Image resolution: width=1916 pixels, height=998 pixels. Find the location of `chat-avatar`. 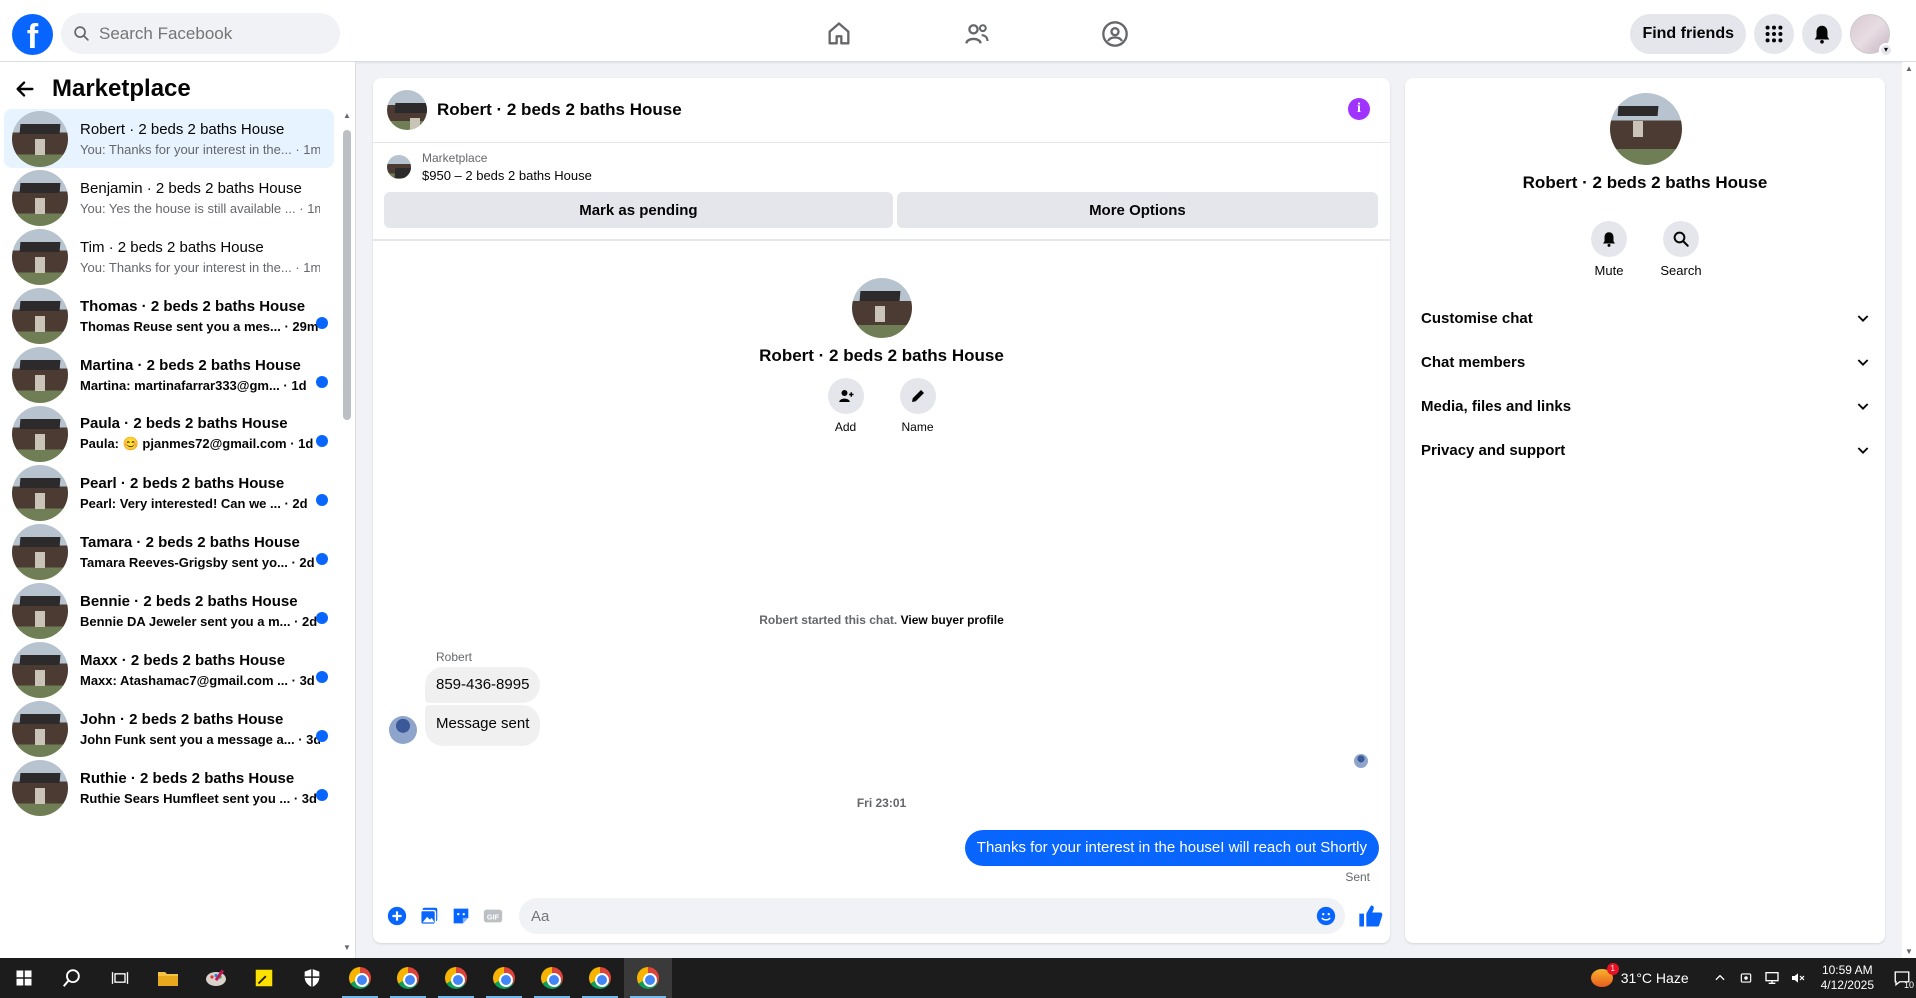

chat-avatar is located at coordinates (407, 110).